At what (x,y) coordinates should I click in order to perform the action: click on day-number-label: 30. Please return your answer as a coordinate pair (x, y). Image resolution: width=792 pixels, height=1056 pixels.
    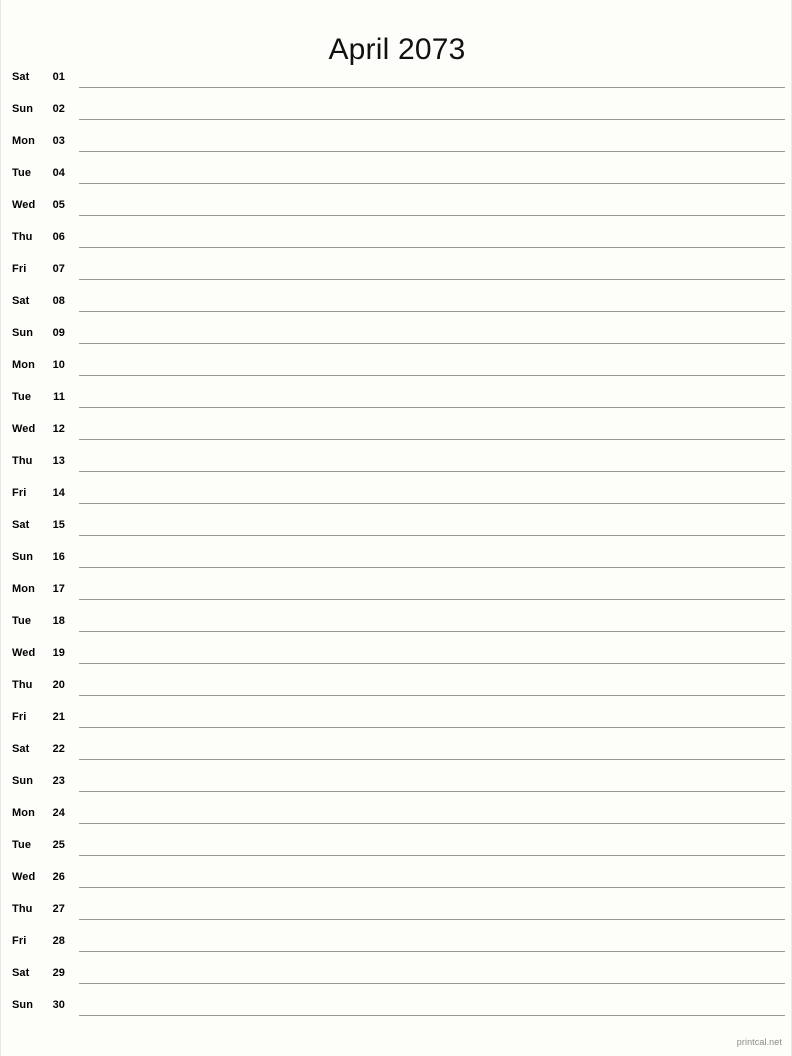
    Looking at the image, I should click on (58, 1005).